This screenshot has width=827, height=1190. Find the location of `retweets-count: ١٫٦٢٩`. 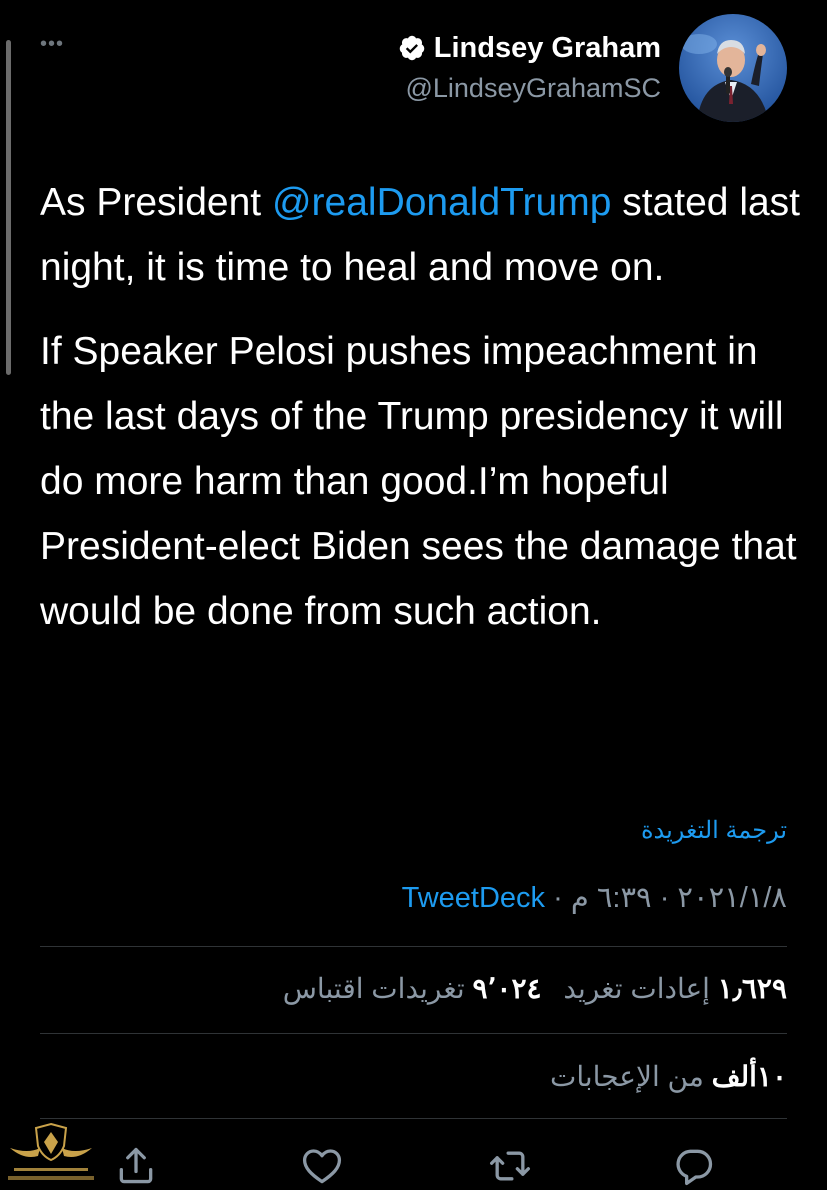

retweets-count: ١٫٦٢٩ is located at coordinates (752, 988).